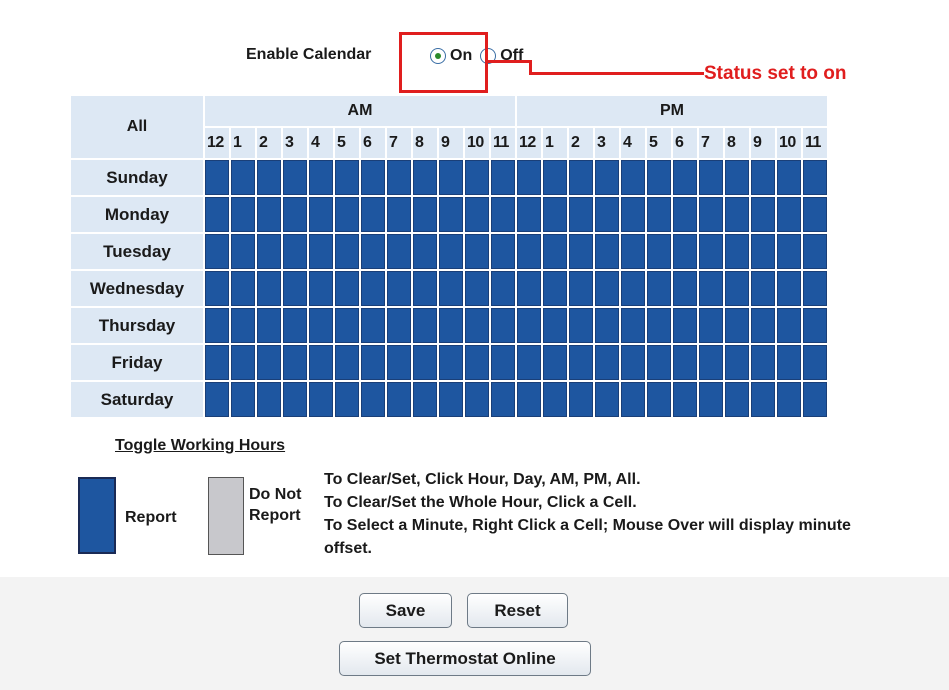 The image size is (949, 690). Describe the element at coordinates (465, 658) in the screenshot. I see `set-thermostat-online-button: Set Thermostat Online` at that location.